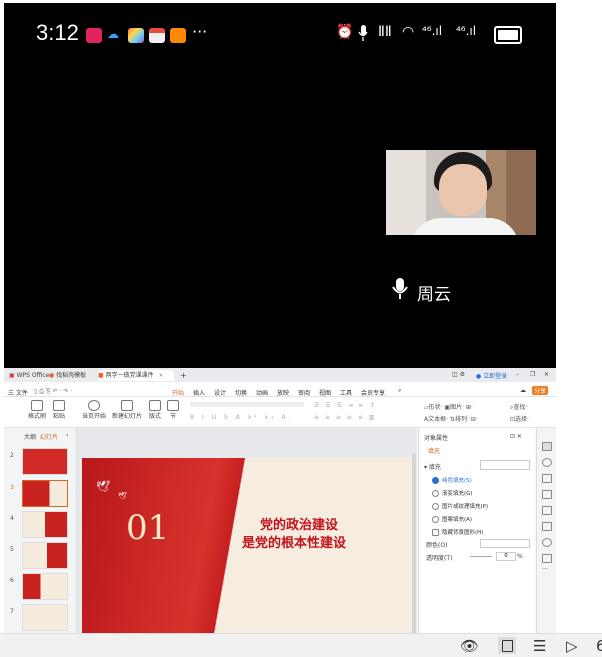 Image resolution: width=602 pixels, height=657 pixels. I want to click on quick-access-icons: ▯ ⎙ ⎘ ↶ · ↷ ·, so click(53, 392).